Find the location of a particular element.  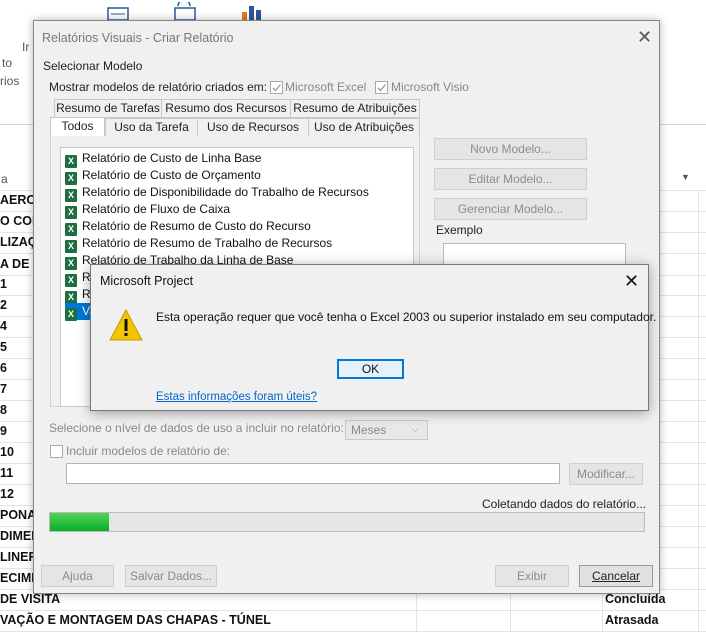

message-title: Microsoft Project is located at coordinates (147, 281).